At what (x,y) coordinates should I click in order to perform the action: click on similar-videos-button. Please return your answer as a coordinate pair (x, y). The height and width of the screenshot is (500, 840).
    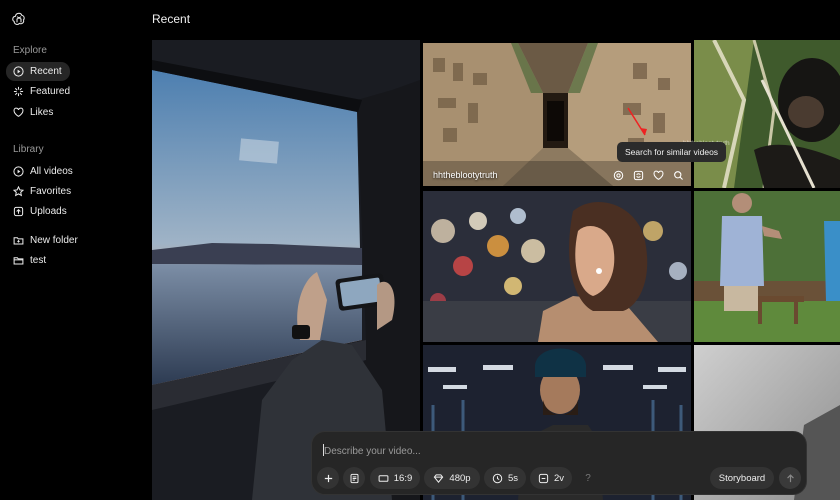
    Looking at the image, I should click on (638, 175).